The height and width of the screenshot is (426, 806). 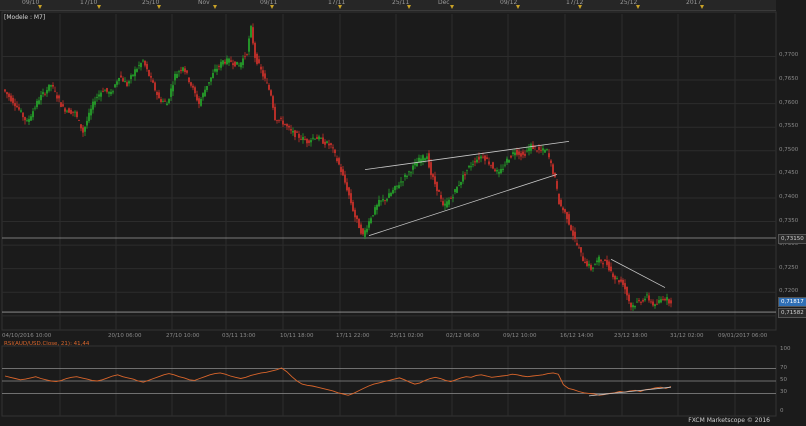 What do you see at coordinates (792, 313) in the screenshot?
I see `lower-level-price-tag: 0,71582` at bounding box center [792, 313].